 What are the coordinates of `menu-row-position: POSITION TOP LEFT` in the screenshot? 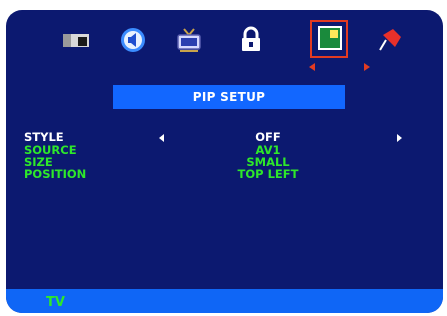 It's located at (224, 174).